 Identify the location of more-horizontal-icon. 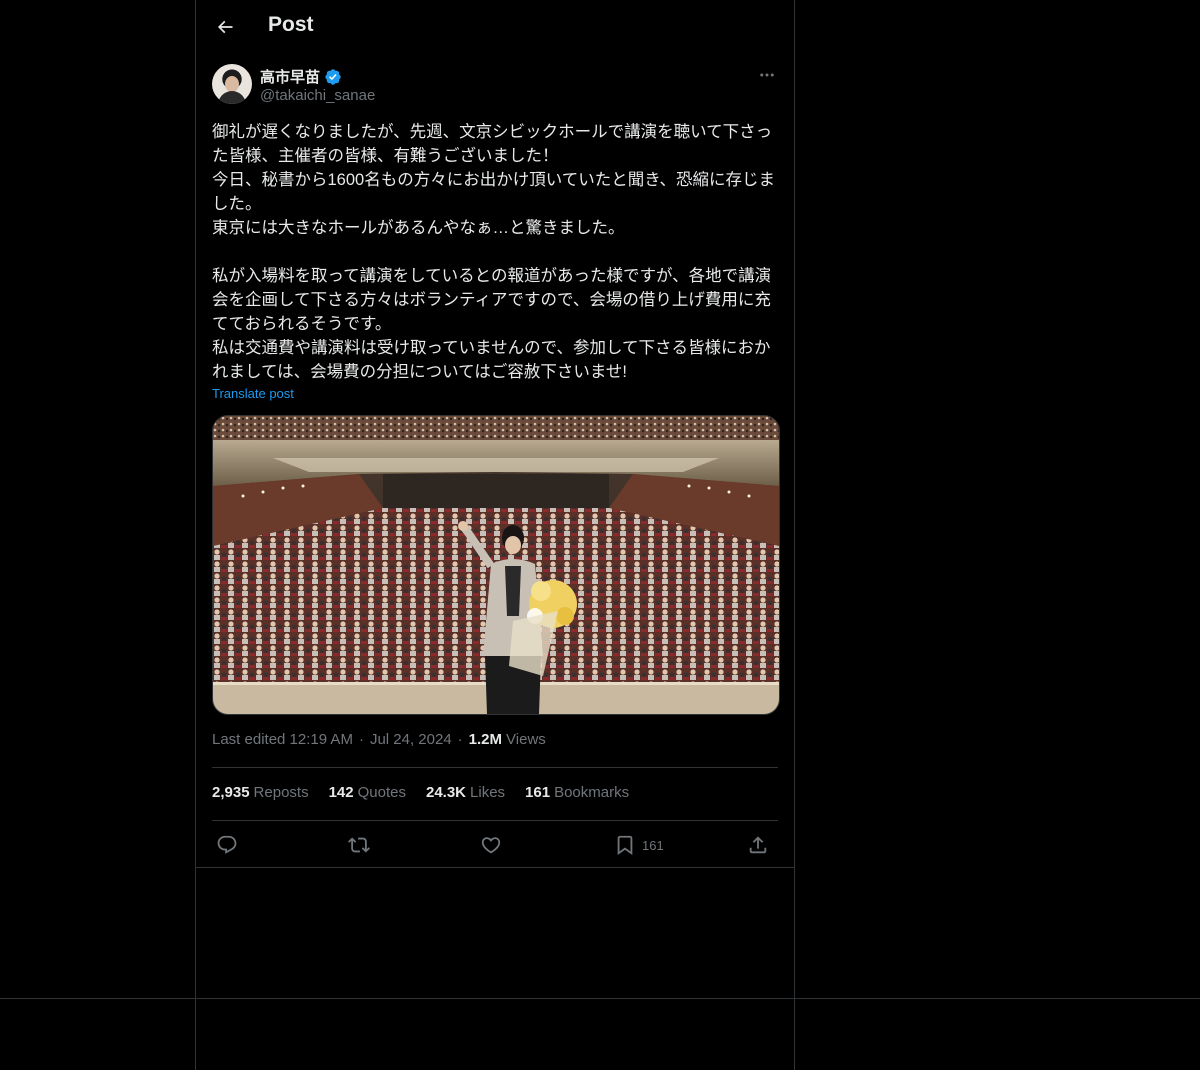
(767, 75).